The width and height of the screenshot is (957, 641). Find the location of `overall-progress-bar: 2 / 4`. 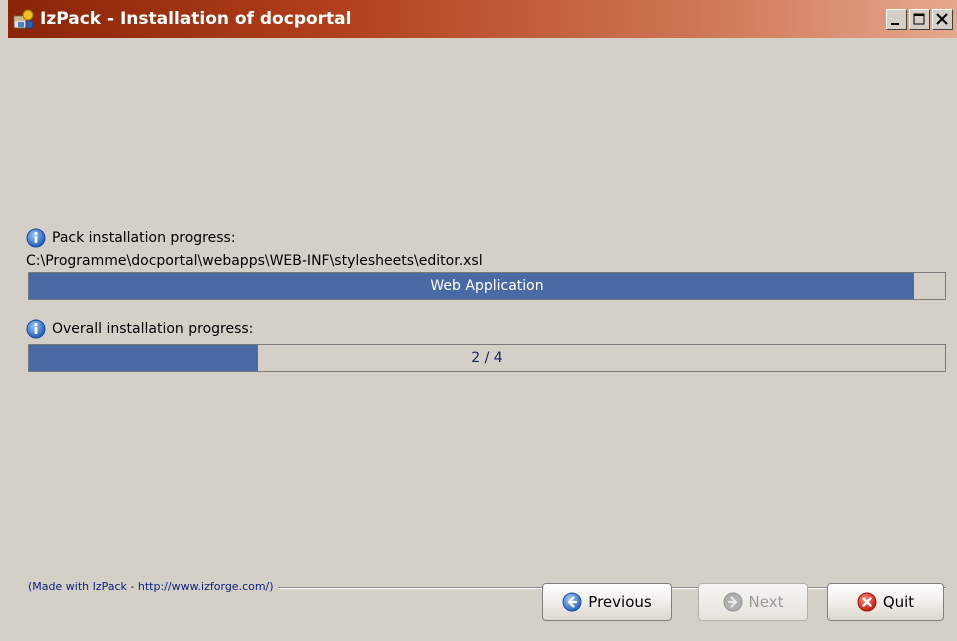

overall-progress-bar: 2 / 4 is located at coordinates (487, 358).